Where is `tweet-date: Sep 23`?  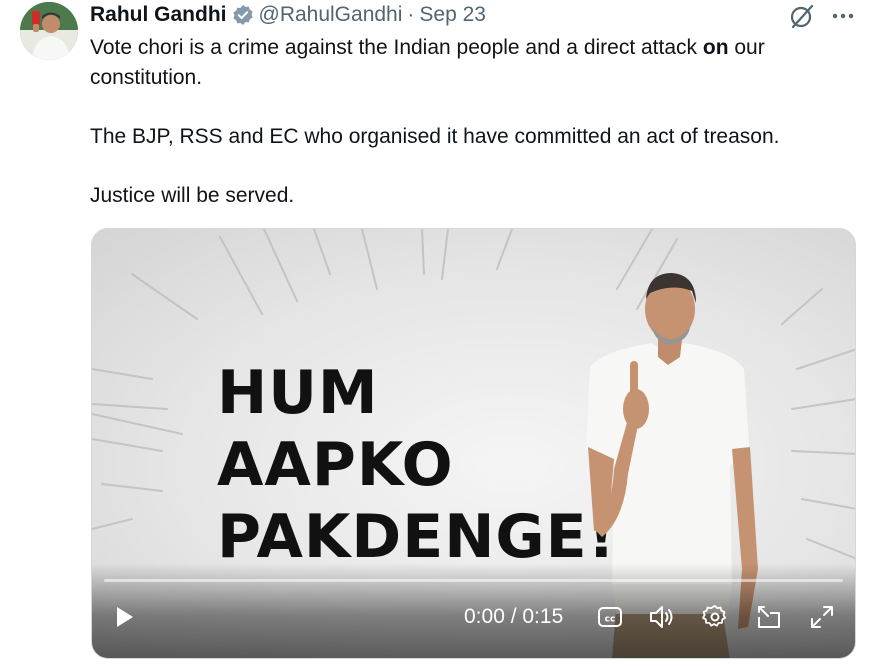 tweet-date: Sep 23 is located at coordinates (452, 15).